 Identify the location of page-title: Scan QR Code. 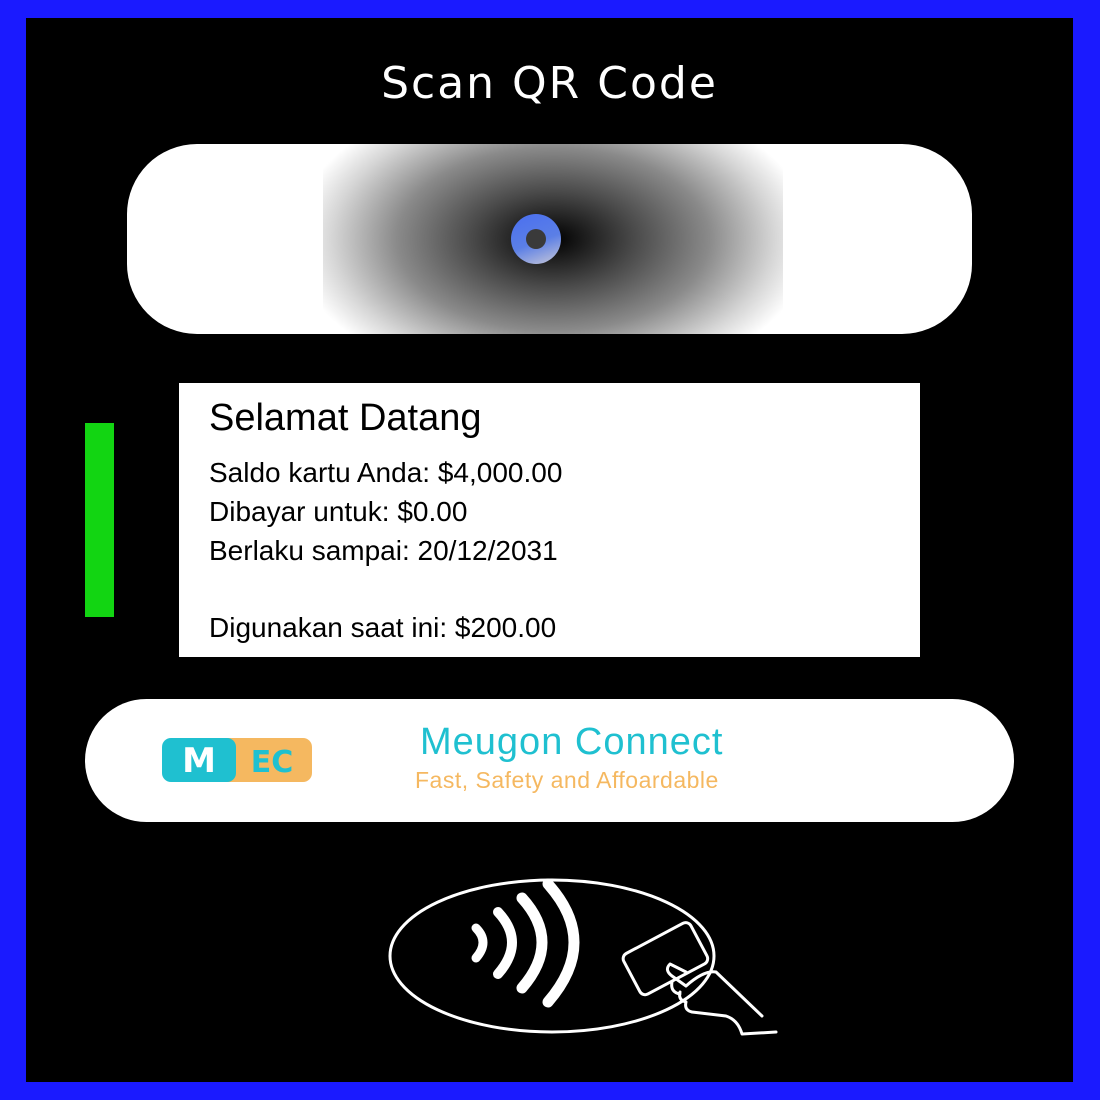
(549, 83).